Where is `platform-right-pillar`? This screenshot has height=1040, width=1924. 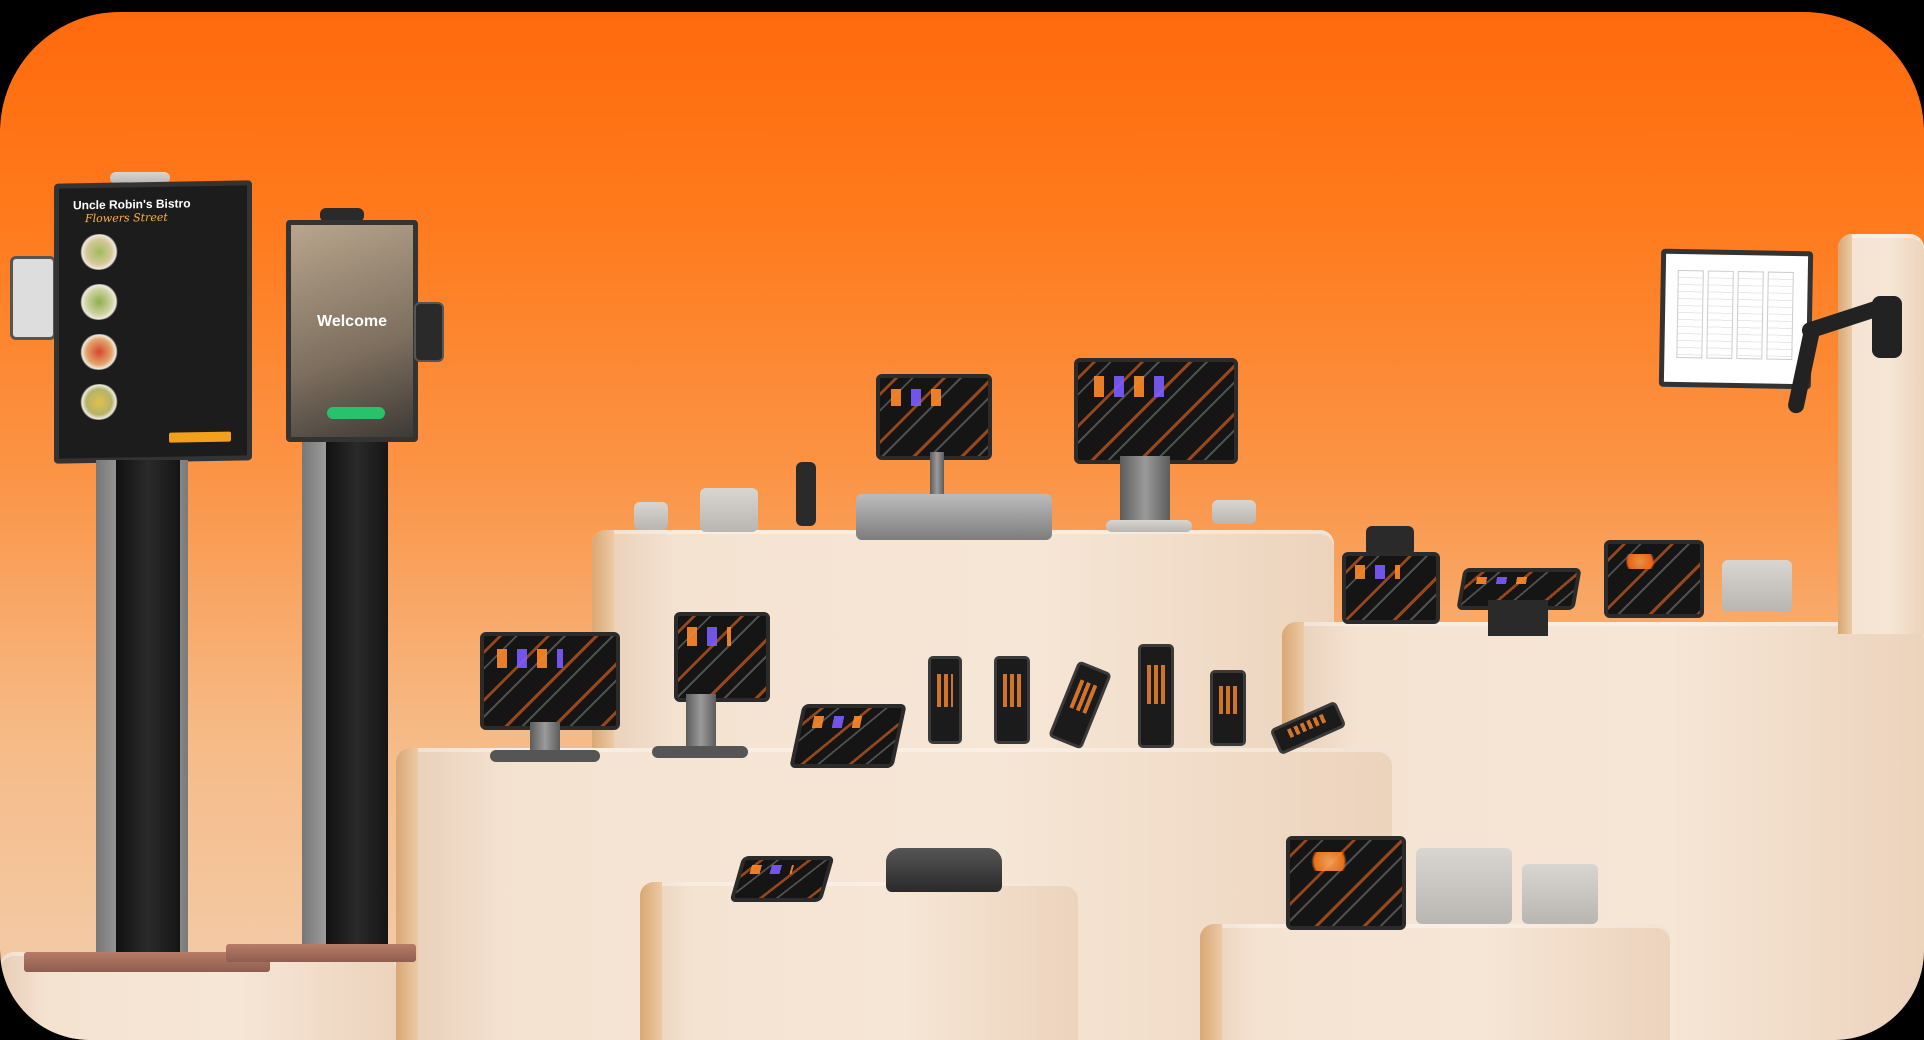 platform-right-pillar is located at coordinates (1881, 434).